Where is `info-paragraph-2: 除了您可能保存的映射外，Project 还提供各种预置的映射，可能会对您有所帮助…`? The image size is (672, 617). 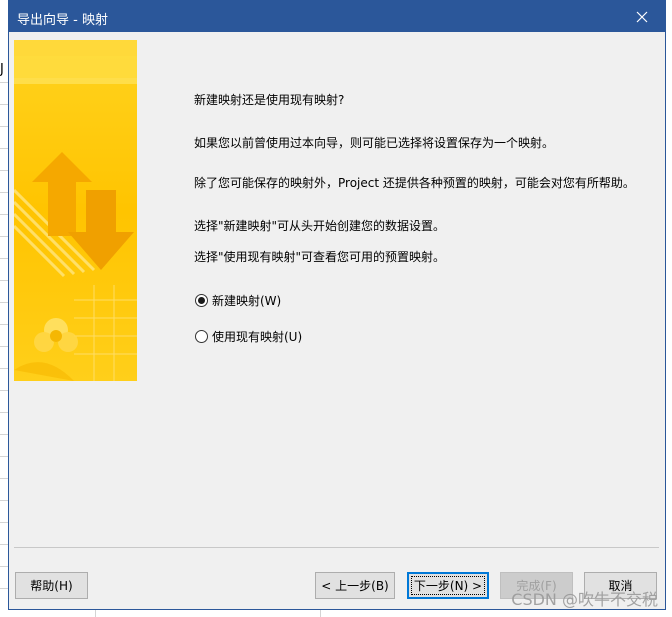 info-paragraph-2: 除了您可能保存的映射外，Project 还提供各种预置的映射，可能会对您有所帮助… is located at coordinates (414, 183).